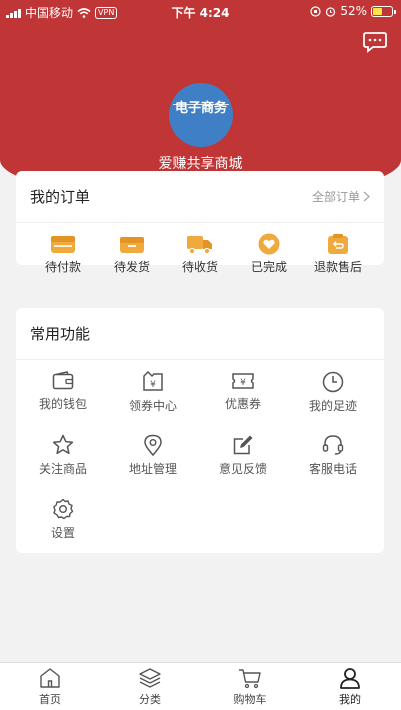  What do you see at coordinates (315, 11) in the screenshot?
I see `orientation-lock-icon` at bounding box center [315, 11].